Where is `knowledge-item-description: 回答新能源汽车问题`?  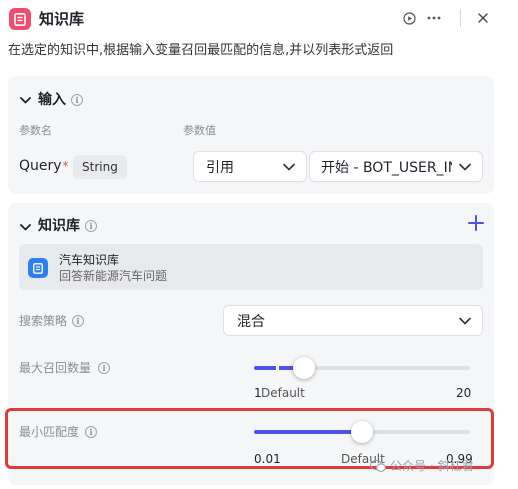
knowledge-item-description: 回答新能源汽车问题 is located at coordinates (113, 276).